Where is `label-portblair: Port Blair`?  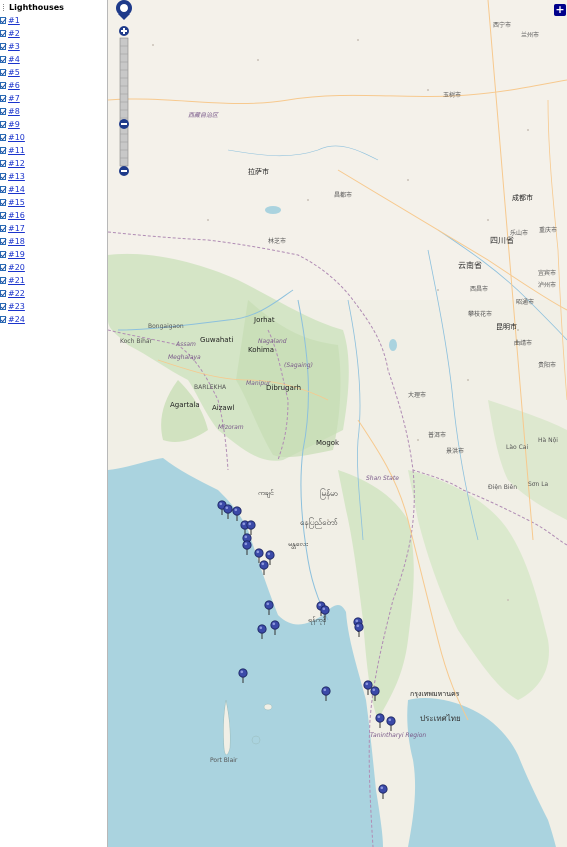
label-portblair: Port Blair is located at coordinates (224, 760).